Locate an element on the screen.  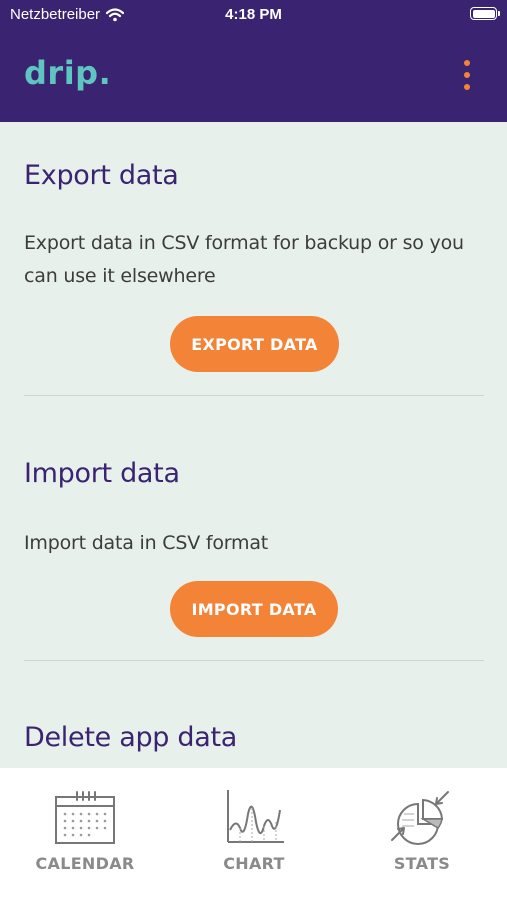
tab-label: CHART is located at coordinates (254, 863).